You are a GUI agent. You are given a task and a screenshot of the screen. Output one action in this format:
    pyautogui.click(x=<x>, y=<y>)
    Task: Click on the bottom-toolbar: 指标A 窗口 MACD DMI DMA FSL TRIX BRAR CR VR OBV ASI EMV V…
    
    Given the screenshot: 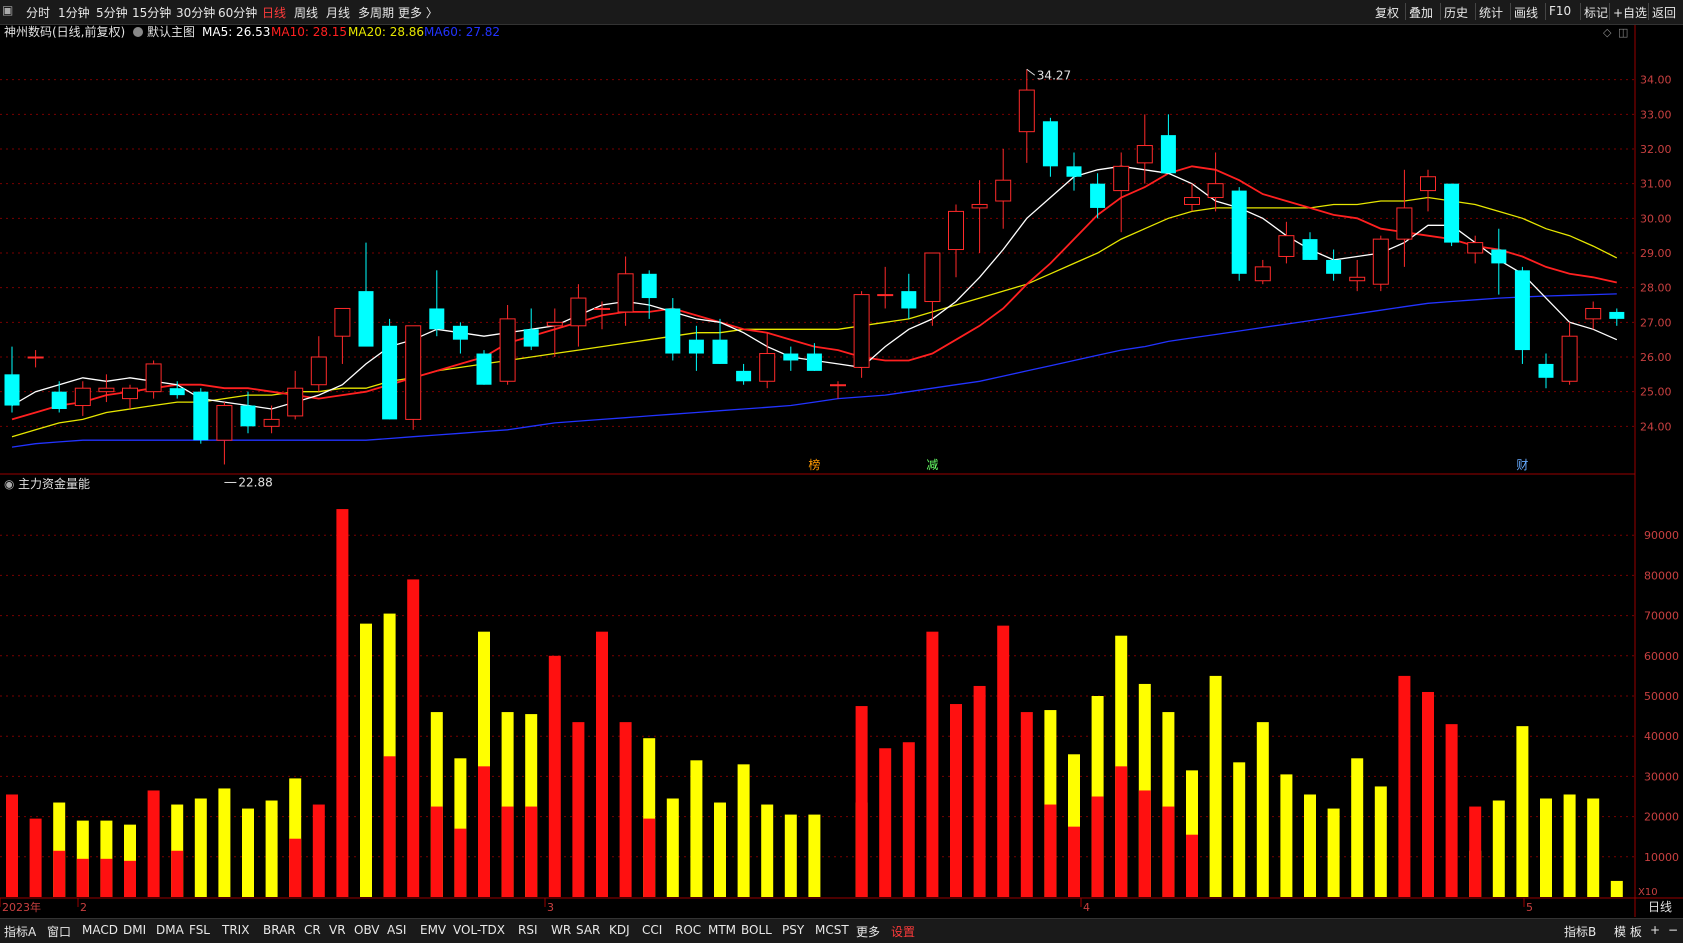 What is the action you would take?
    pyautogui.click(x=841, y=930)
    